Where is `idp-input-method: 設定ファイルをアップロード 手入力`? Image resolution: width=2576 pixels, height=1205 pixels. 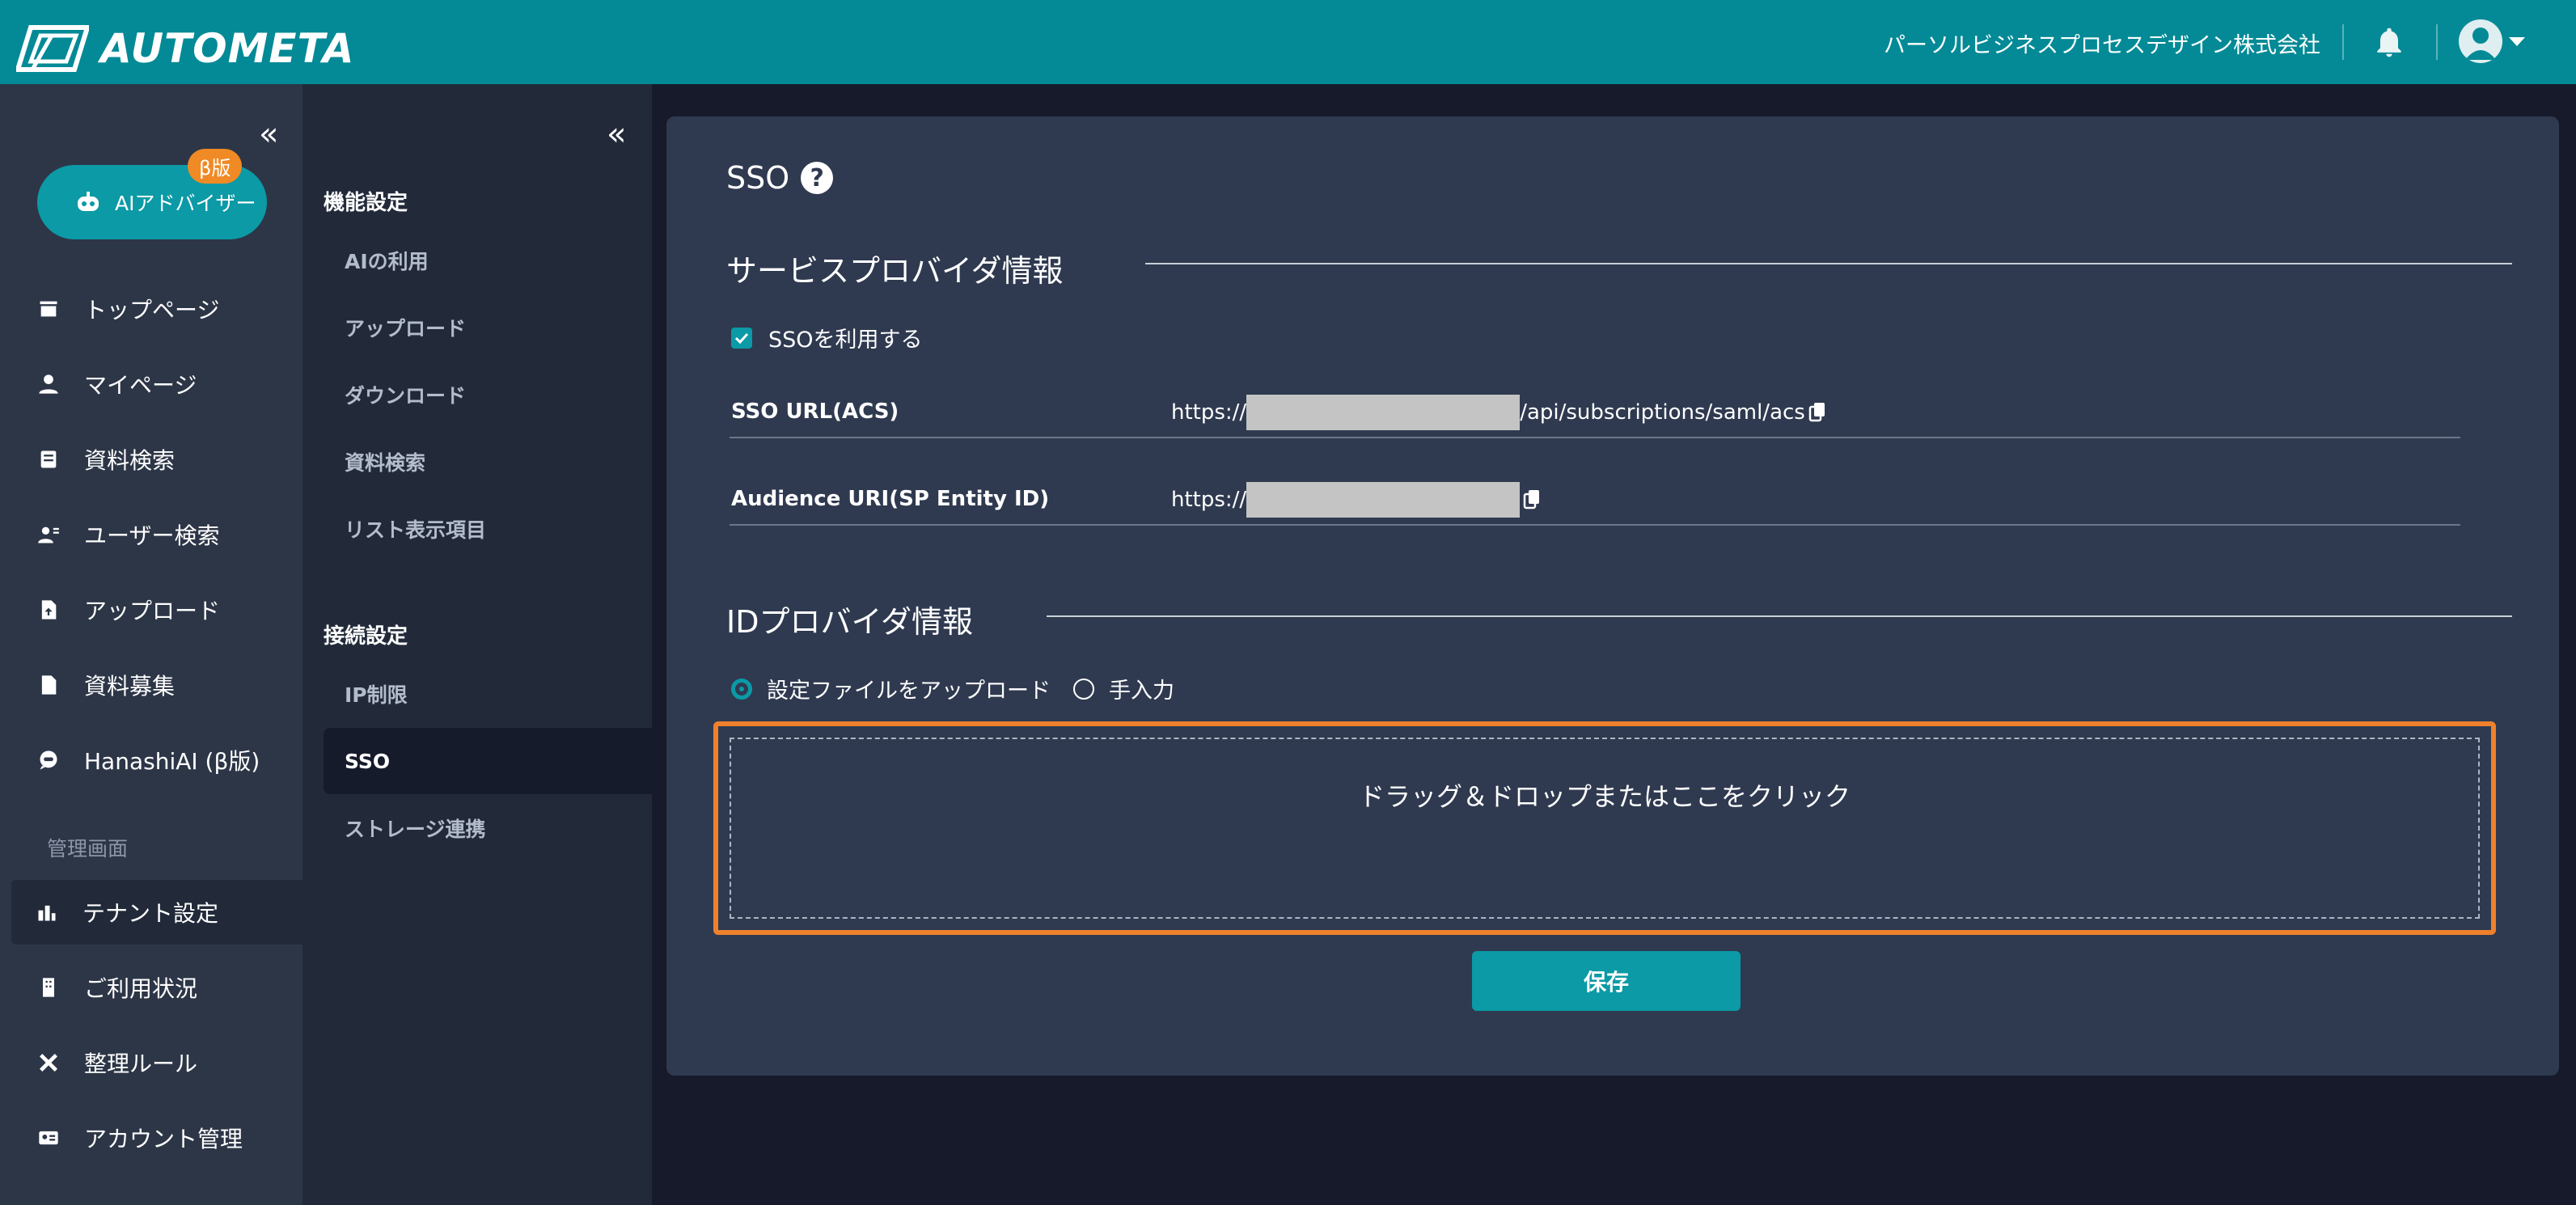
idp-input-method: 設定ファイルをアップロード 手入力 is located at coordinates (952, 688).